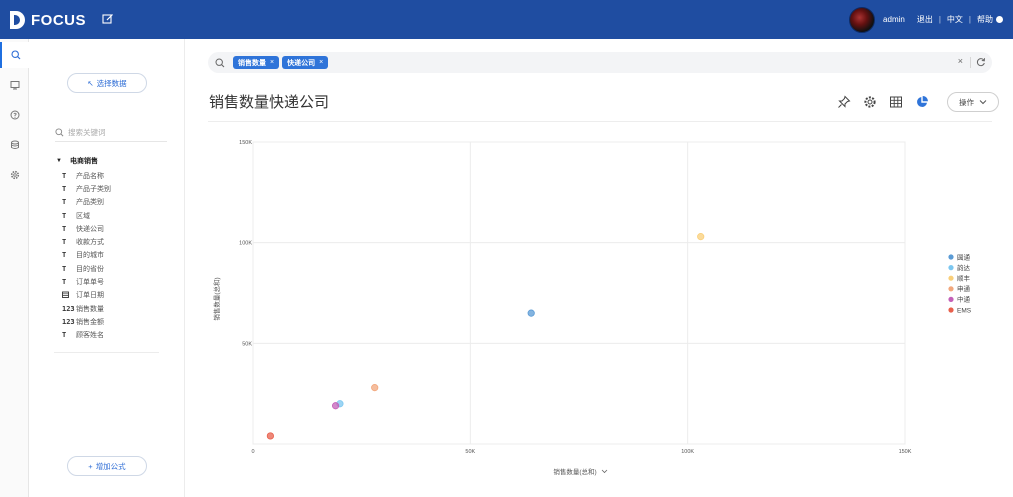  Describe the element at coordinates (112, 241) in the screenshot. I see `field-item: T 收款方式` at that location.